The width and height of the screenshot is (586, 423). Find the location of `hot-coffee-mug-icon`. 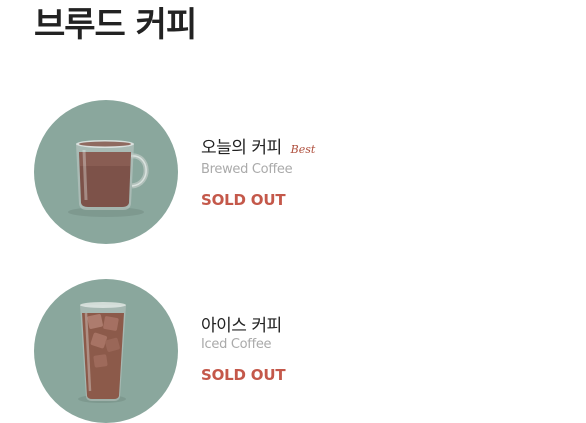

hot-coffee-mug-icon is located at coordinates (106, 172).